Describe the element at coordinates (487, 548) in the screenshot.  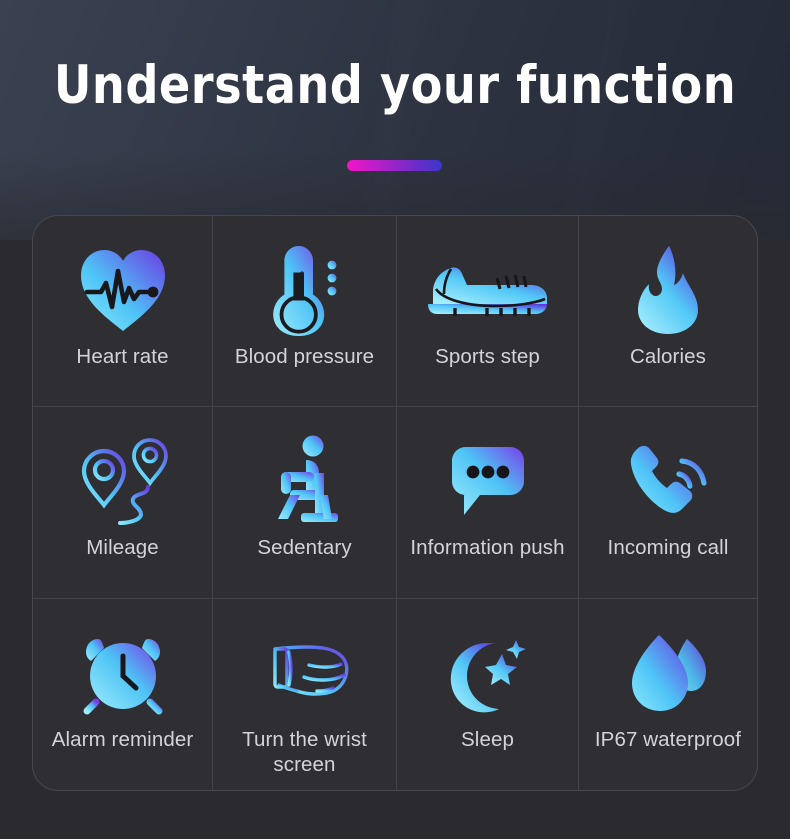
I see `feature-label: Information push` at that location.